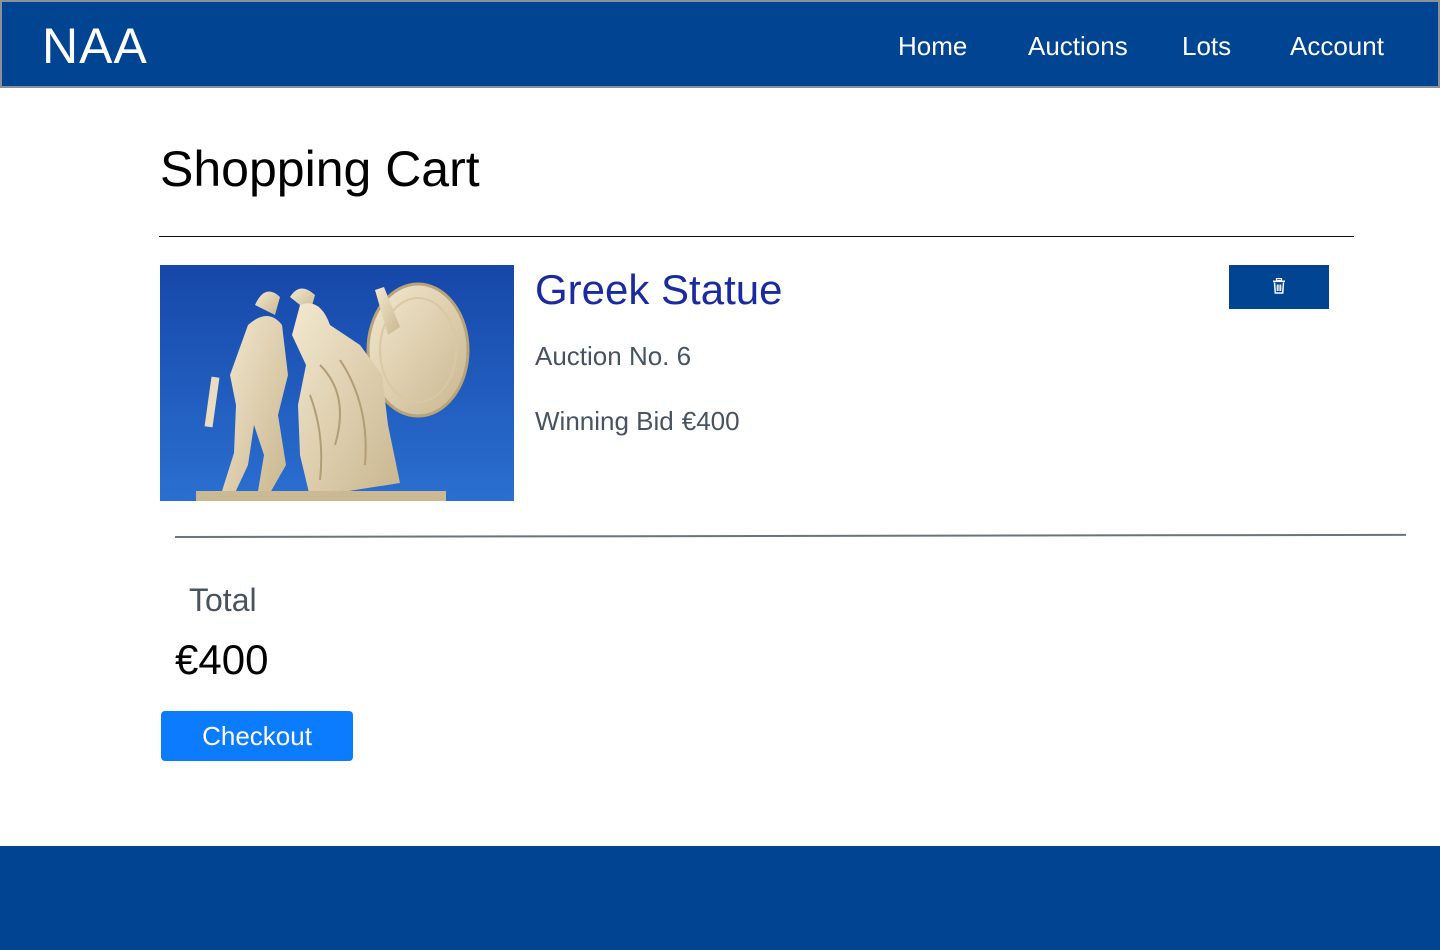  I want to click on title-divider, so click(756, 236).